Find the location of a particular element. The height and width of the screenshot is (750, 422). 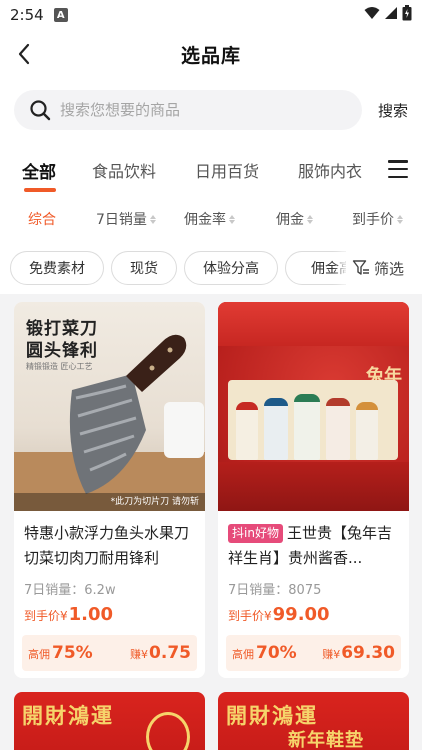

product-image: 開財鴻運 新年鞋垫 is located at coordinates (313, 721).